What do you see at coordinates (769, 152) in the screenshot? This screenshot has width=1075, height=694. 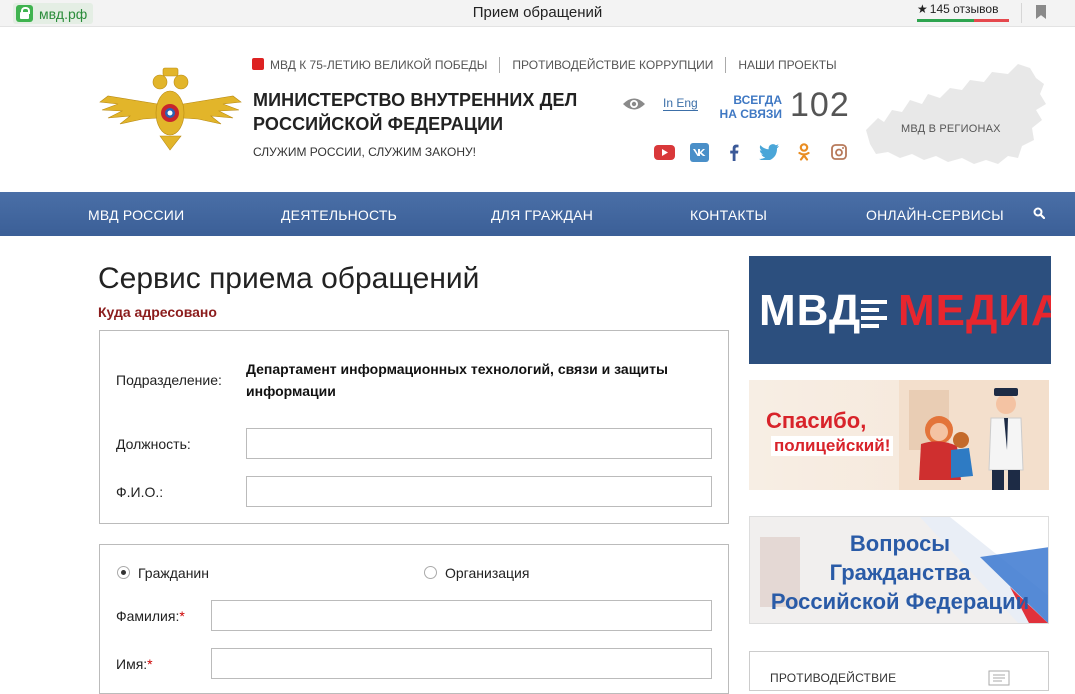 I see `twitter-icon` at bounding box center [769, 152].